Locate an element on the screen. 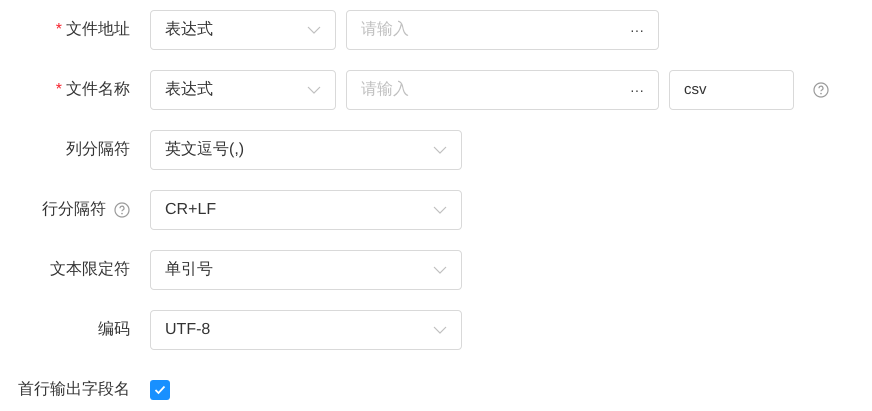 Image resolution: width=872 pixels, height=411 pixels. extension-field: csv is located at coordinates (731, 90).